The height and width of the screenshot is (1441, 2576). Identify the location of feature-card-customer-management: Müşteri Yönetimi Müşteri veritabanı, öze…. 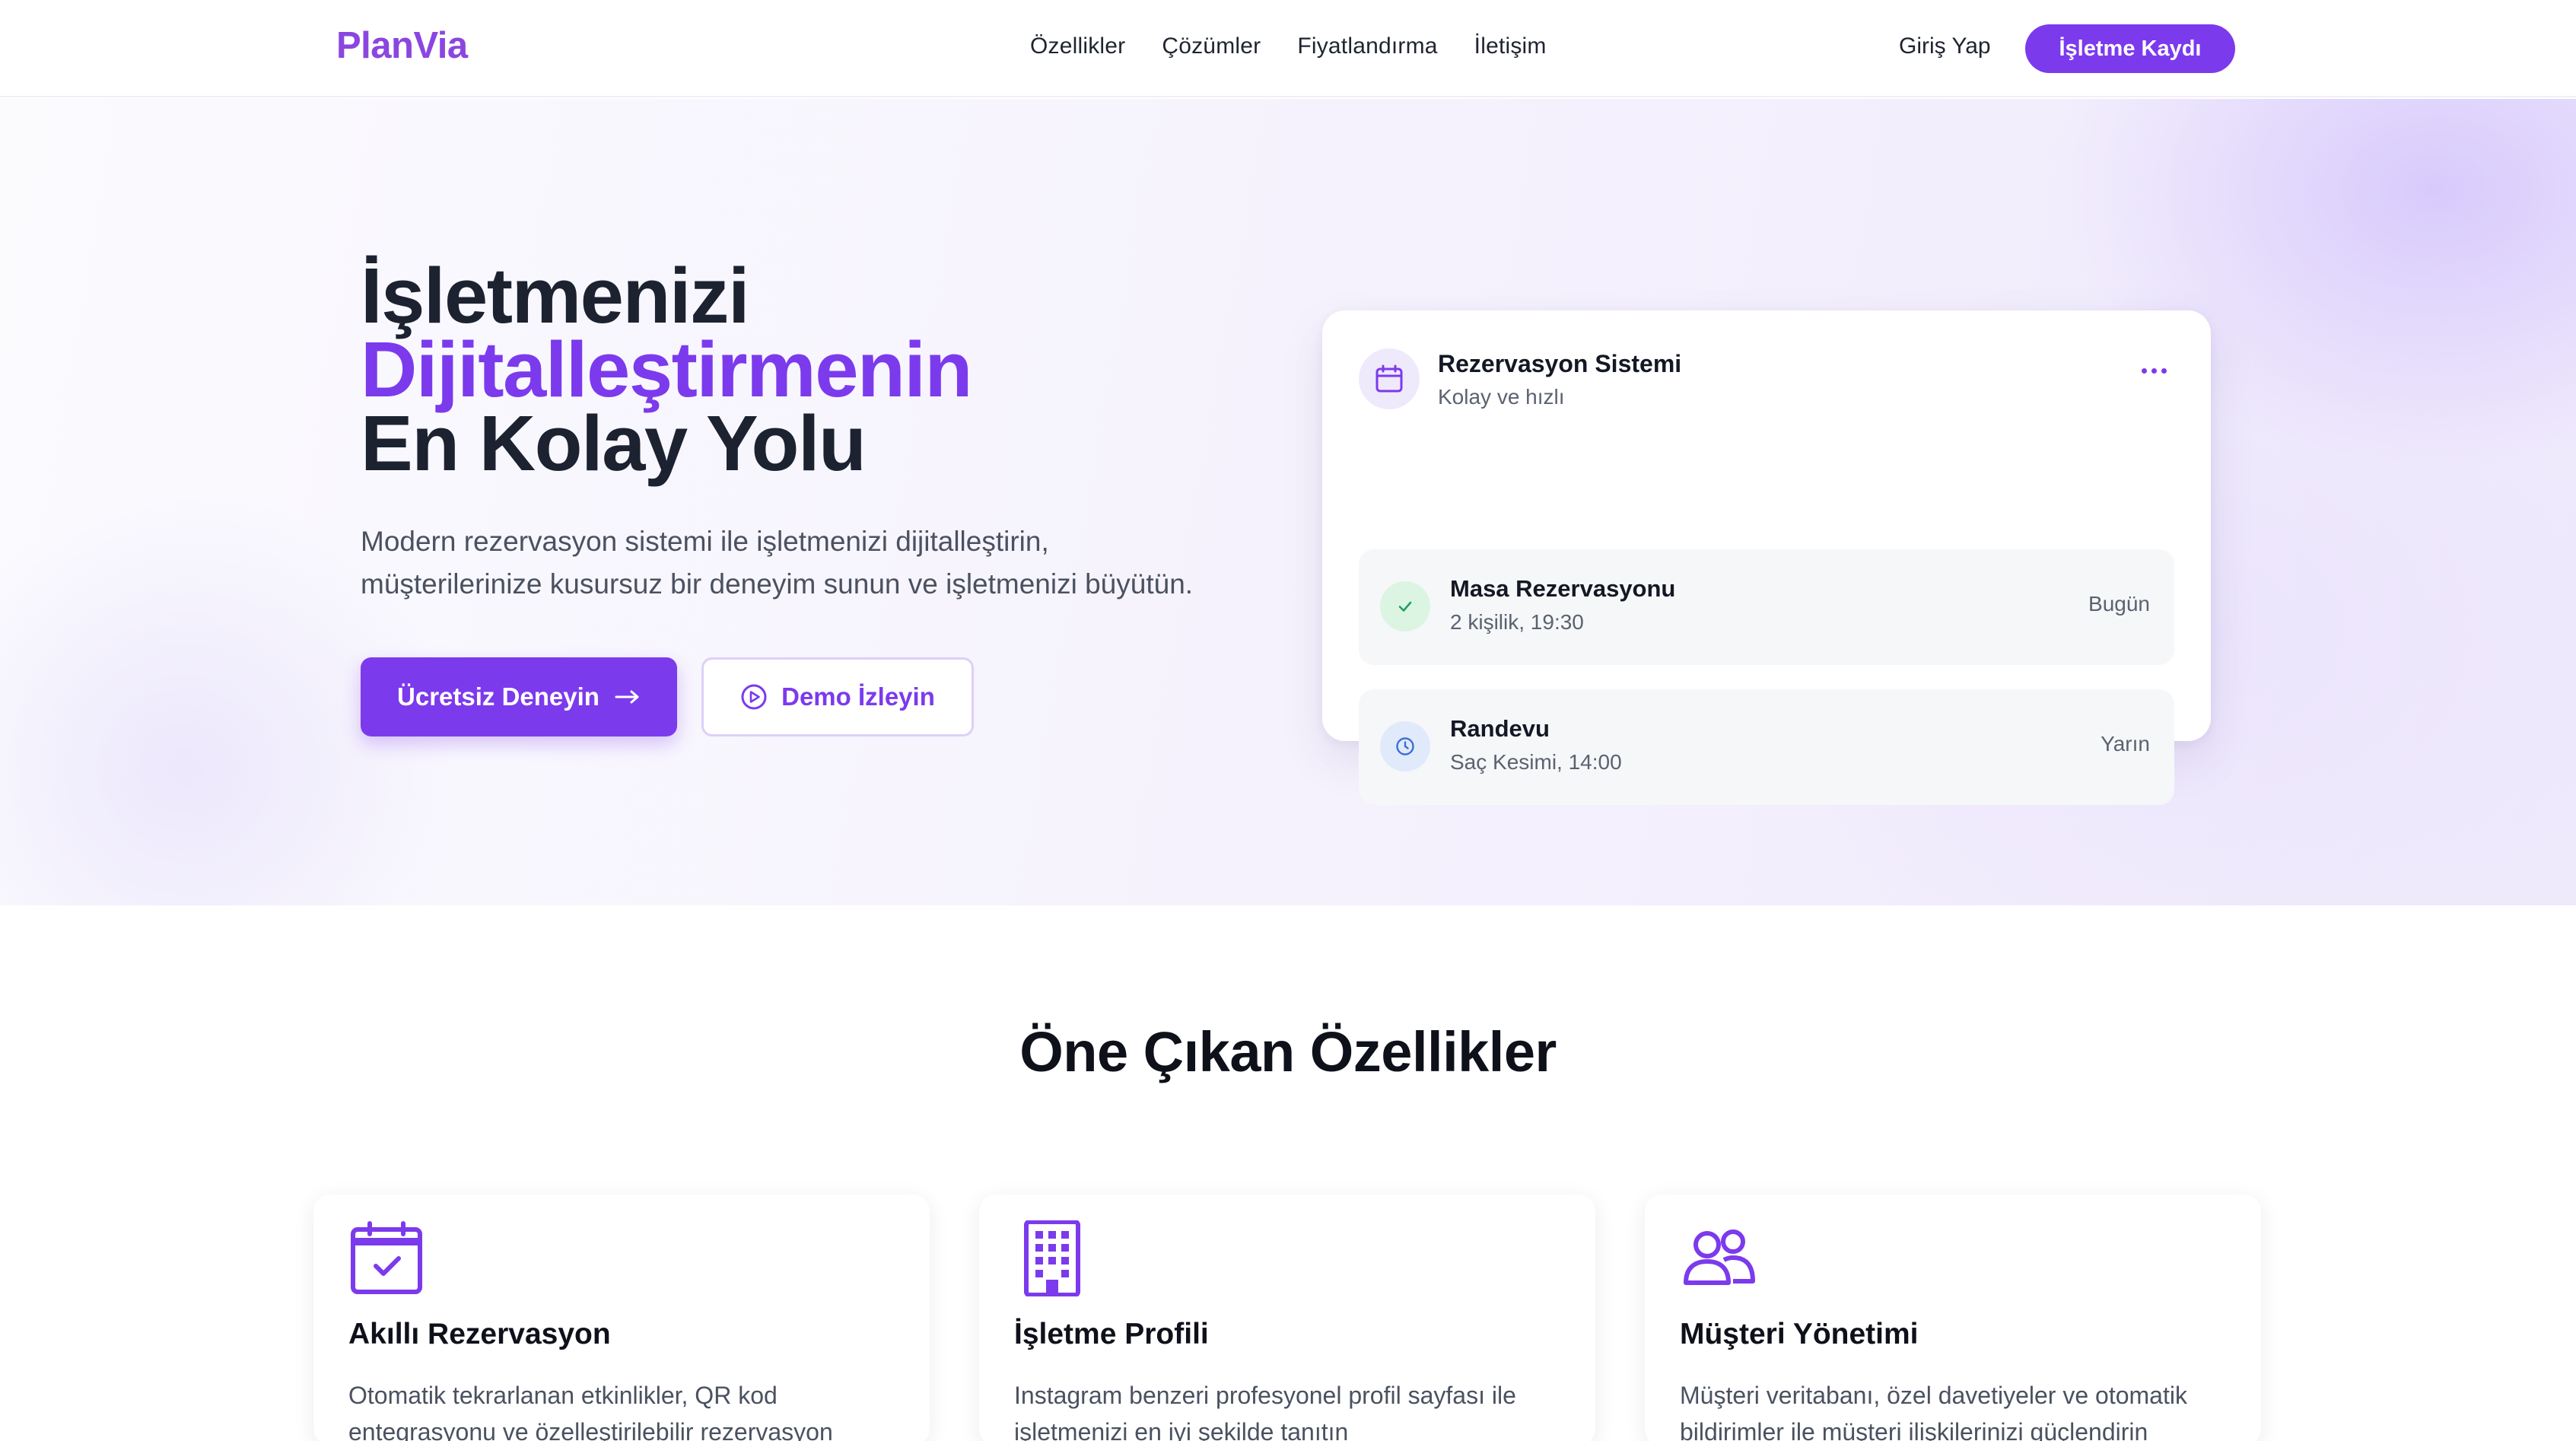
(1953, 1317).